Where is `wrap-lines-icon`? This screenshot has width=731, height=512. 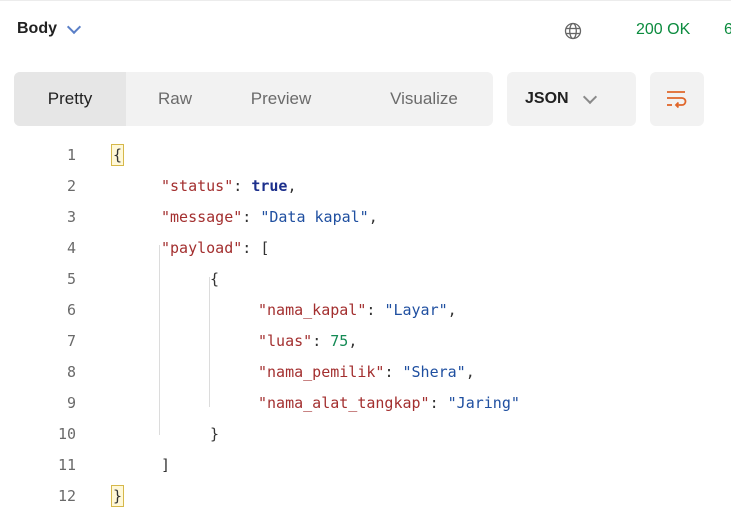
wrap-lines-icon is located at coordinates (677, 100).